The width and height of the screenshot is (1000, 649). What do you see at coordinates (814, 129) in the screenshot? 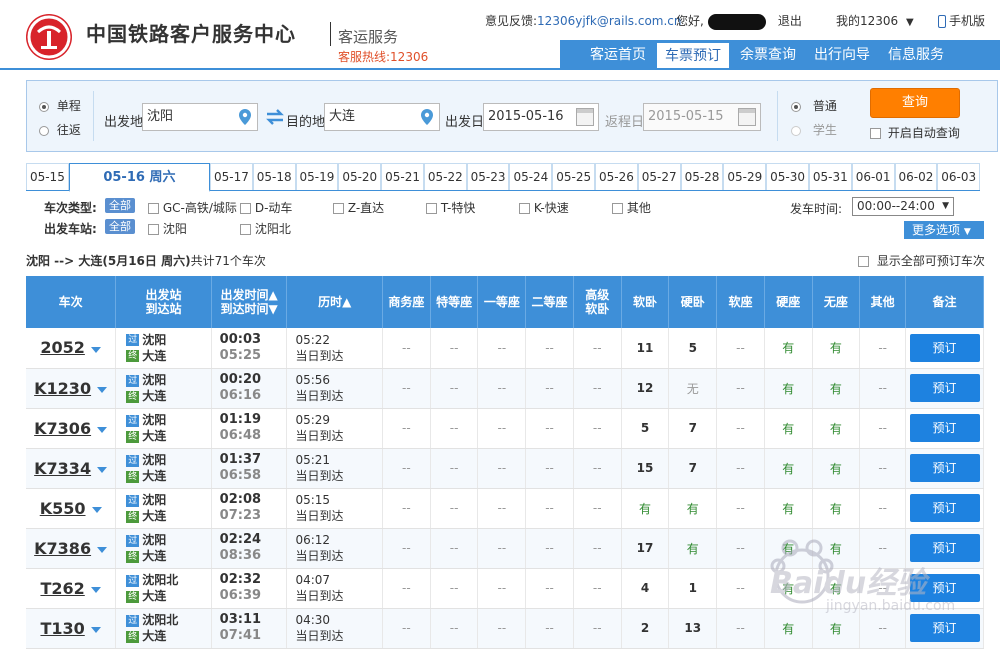
I see `ticket-student-option: 学生` at bounding box center [814, 129].